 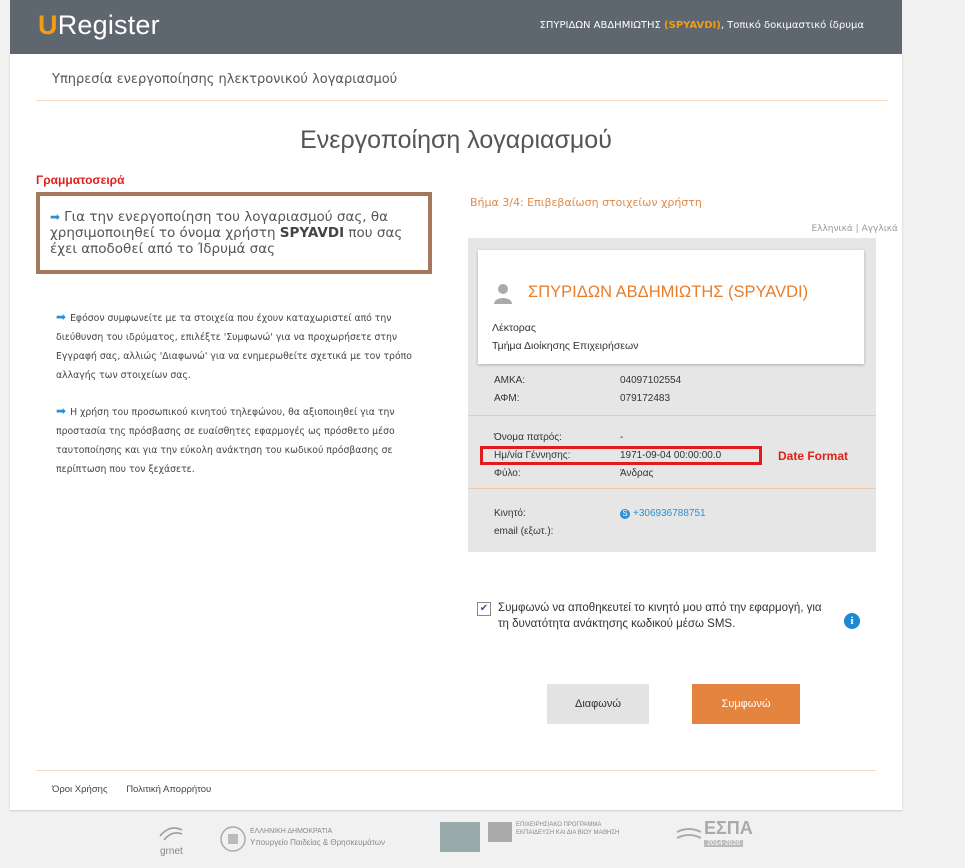 What do you see at coordinates (813, 456) in the screenshot?
I see `annotation-date-label: Date Format` at bounding box center [813, 456].